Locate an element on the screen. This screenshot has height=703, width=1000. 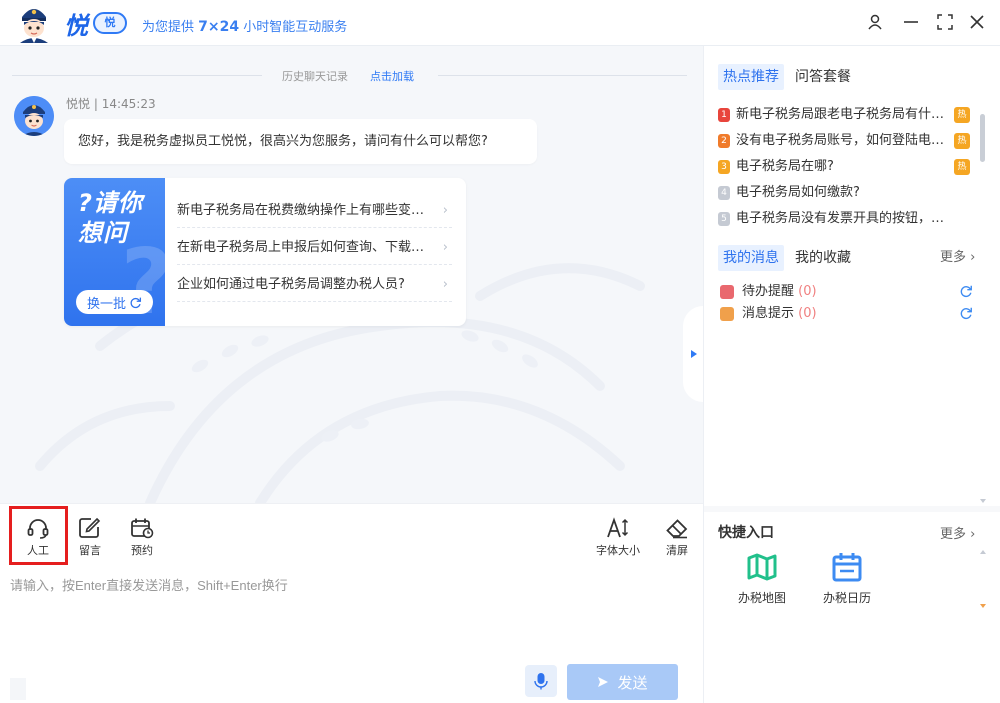
message-notice-row: 消息提示 (0) is located at coordinates (849, 314).